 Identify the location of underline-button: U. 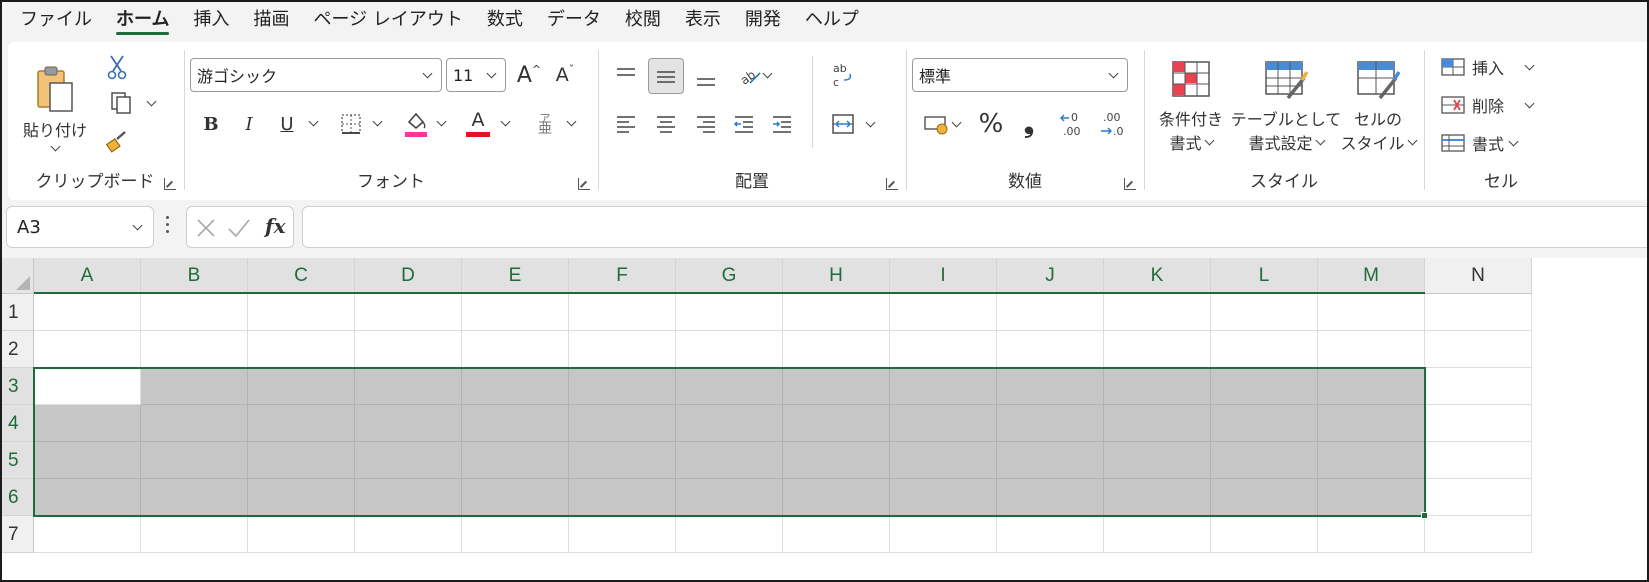
(287, 124).